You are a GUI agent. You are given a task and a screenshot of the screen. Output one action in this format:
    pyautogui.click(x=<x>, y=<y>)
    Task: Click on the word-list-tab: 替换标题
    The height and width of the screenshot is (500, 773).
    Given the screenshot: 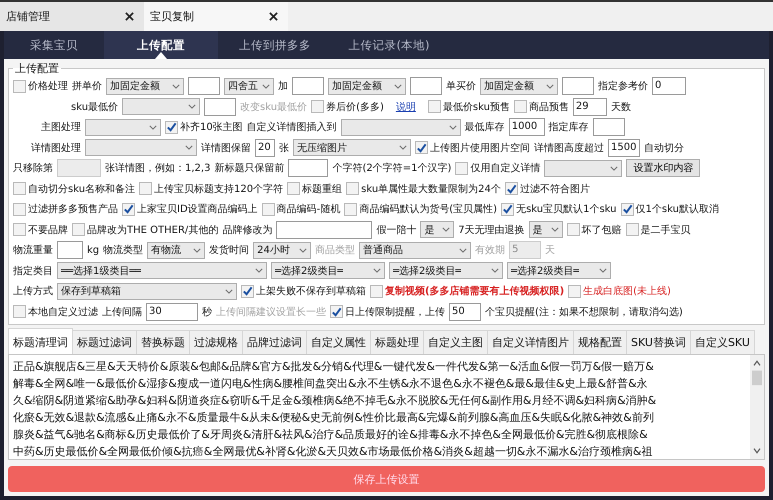 What is the action you would take?
    pyautogui.click(x=163, y=342)
    